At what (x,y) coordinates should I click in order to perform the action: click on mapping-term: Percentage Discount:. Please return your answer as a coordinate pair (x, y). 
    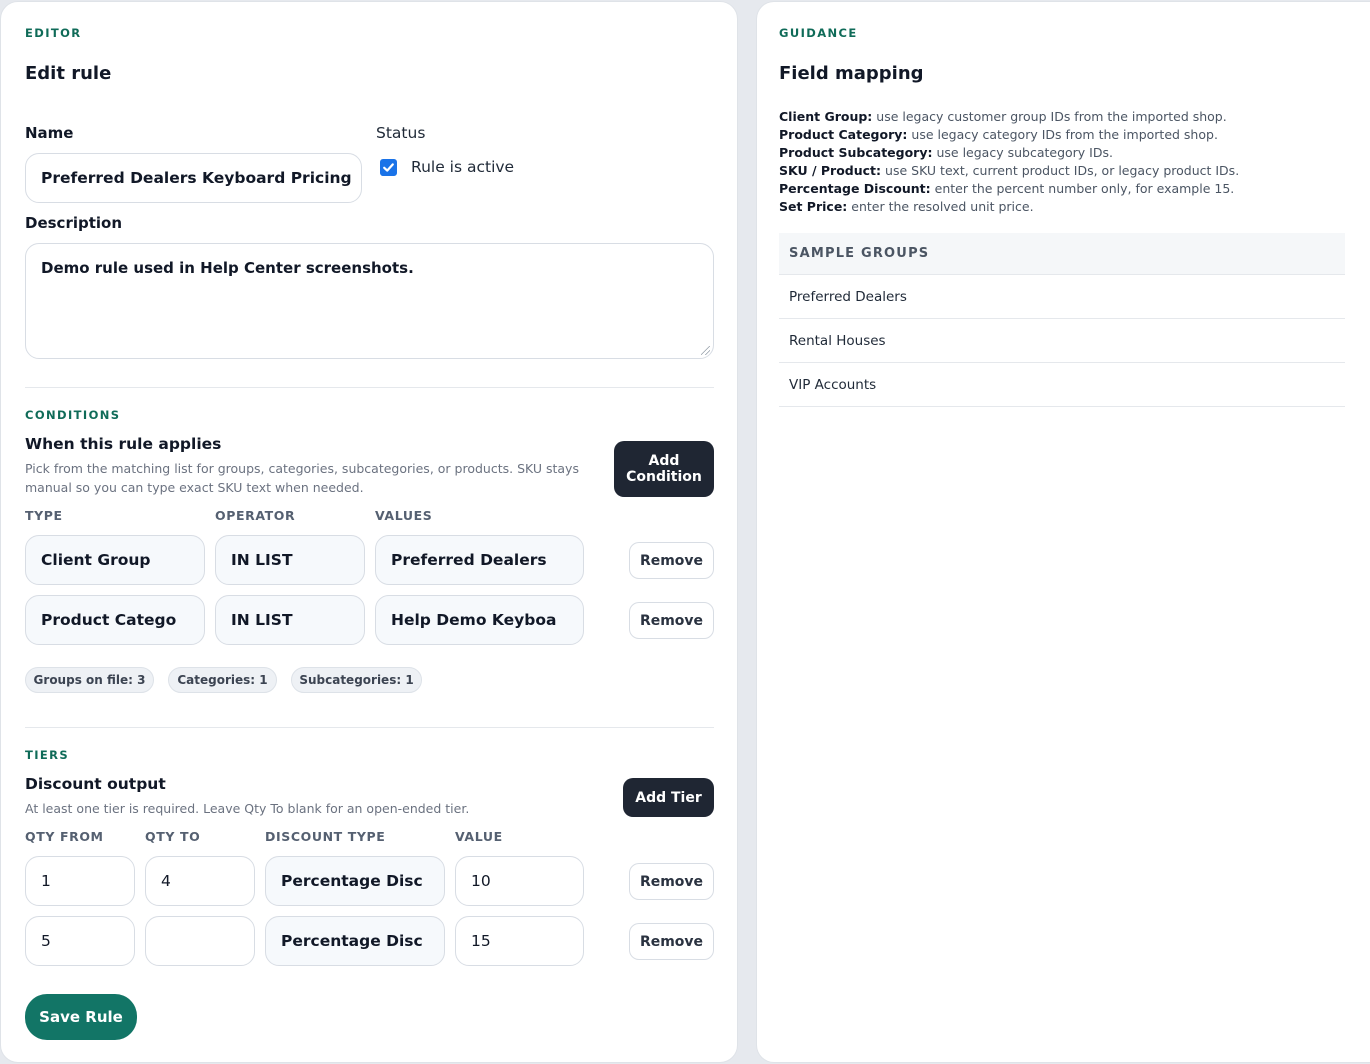
    Looking at the image, I should click on (855, 188).